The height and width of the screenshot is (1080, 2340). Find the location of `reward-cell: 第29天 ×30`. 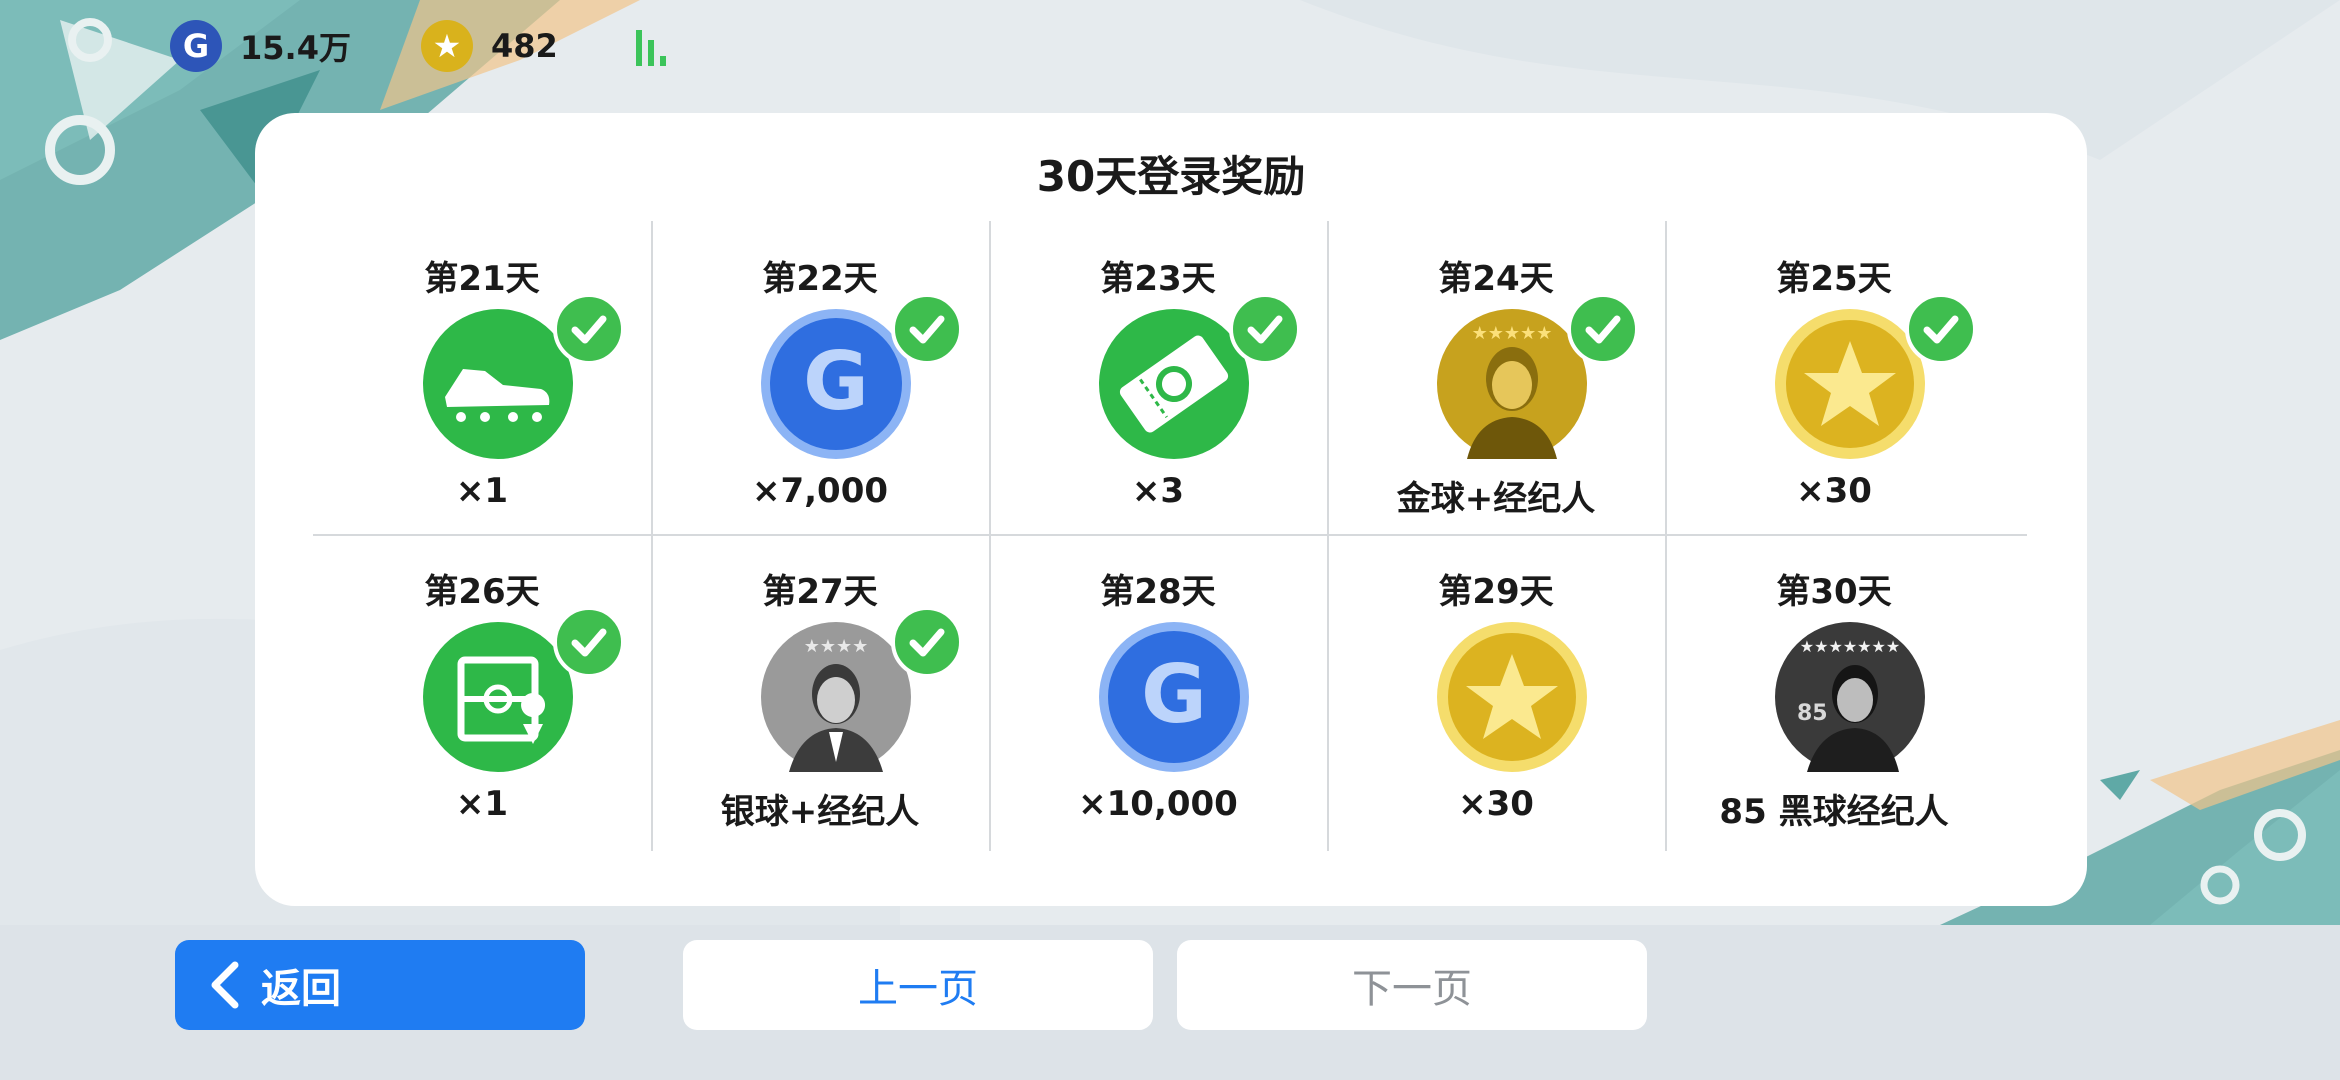

reward-cell: 第29天 ×30 is located at coordinates (1496, 690).